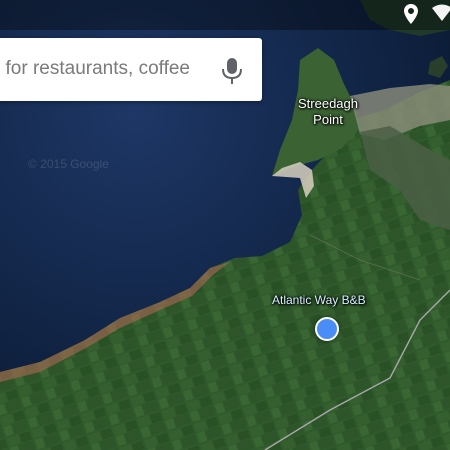 The image size is (450, 450). I want to click on microphone-icon, so click(232, 71).